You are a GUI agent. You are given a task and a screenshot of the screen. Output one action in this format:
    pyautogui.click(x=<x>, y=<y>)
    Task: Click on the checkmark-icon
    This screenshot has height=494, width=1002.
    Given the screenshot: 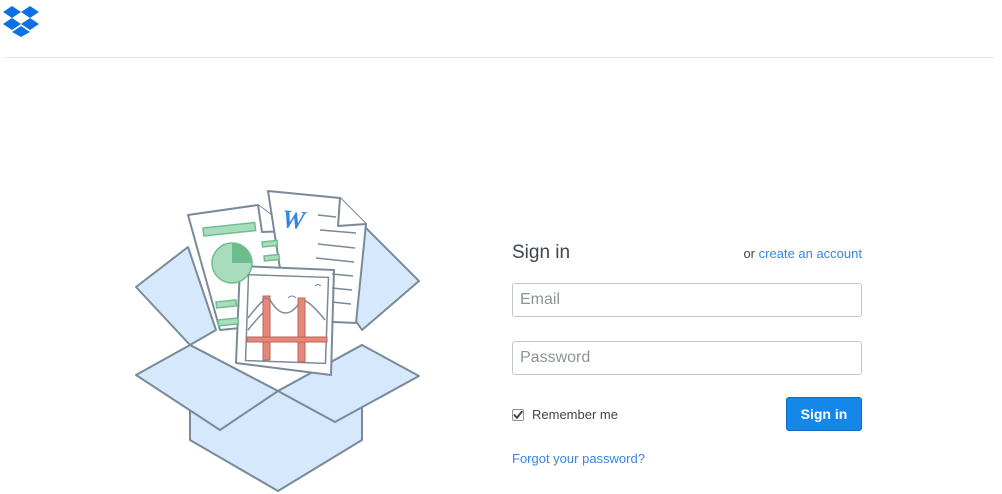 What is the action you would take?
    pyautogui.click(x=518, y=414)
    